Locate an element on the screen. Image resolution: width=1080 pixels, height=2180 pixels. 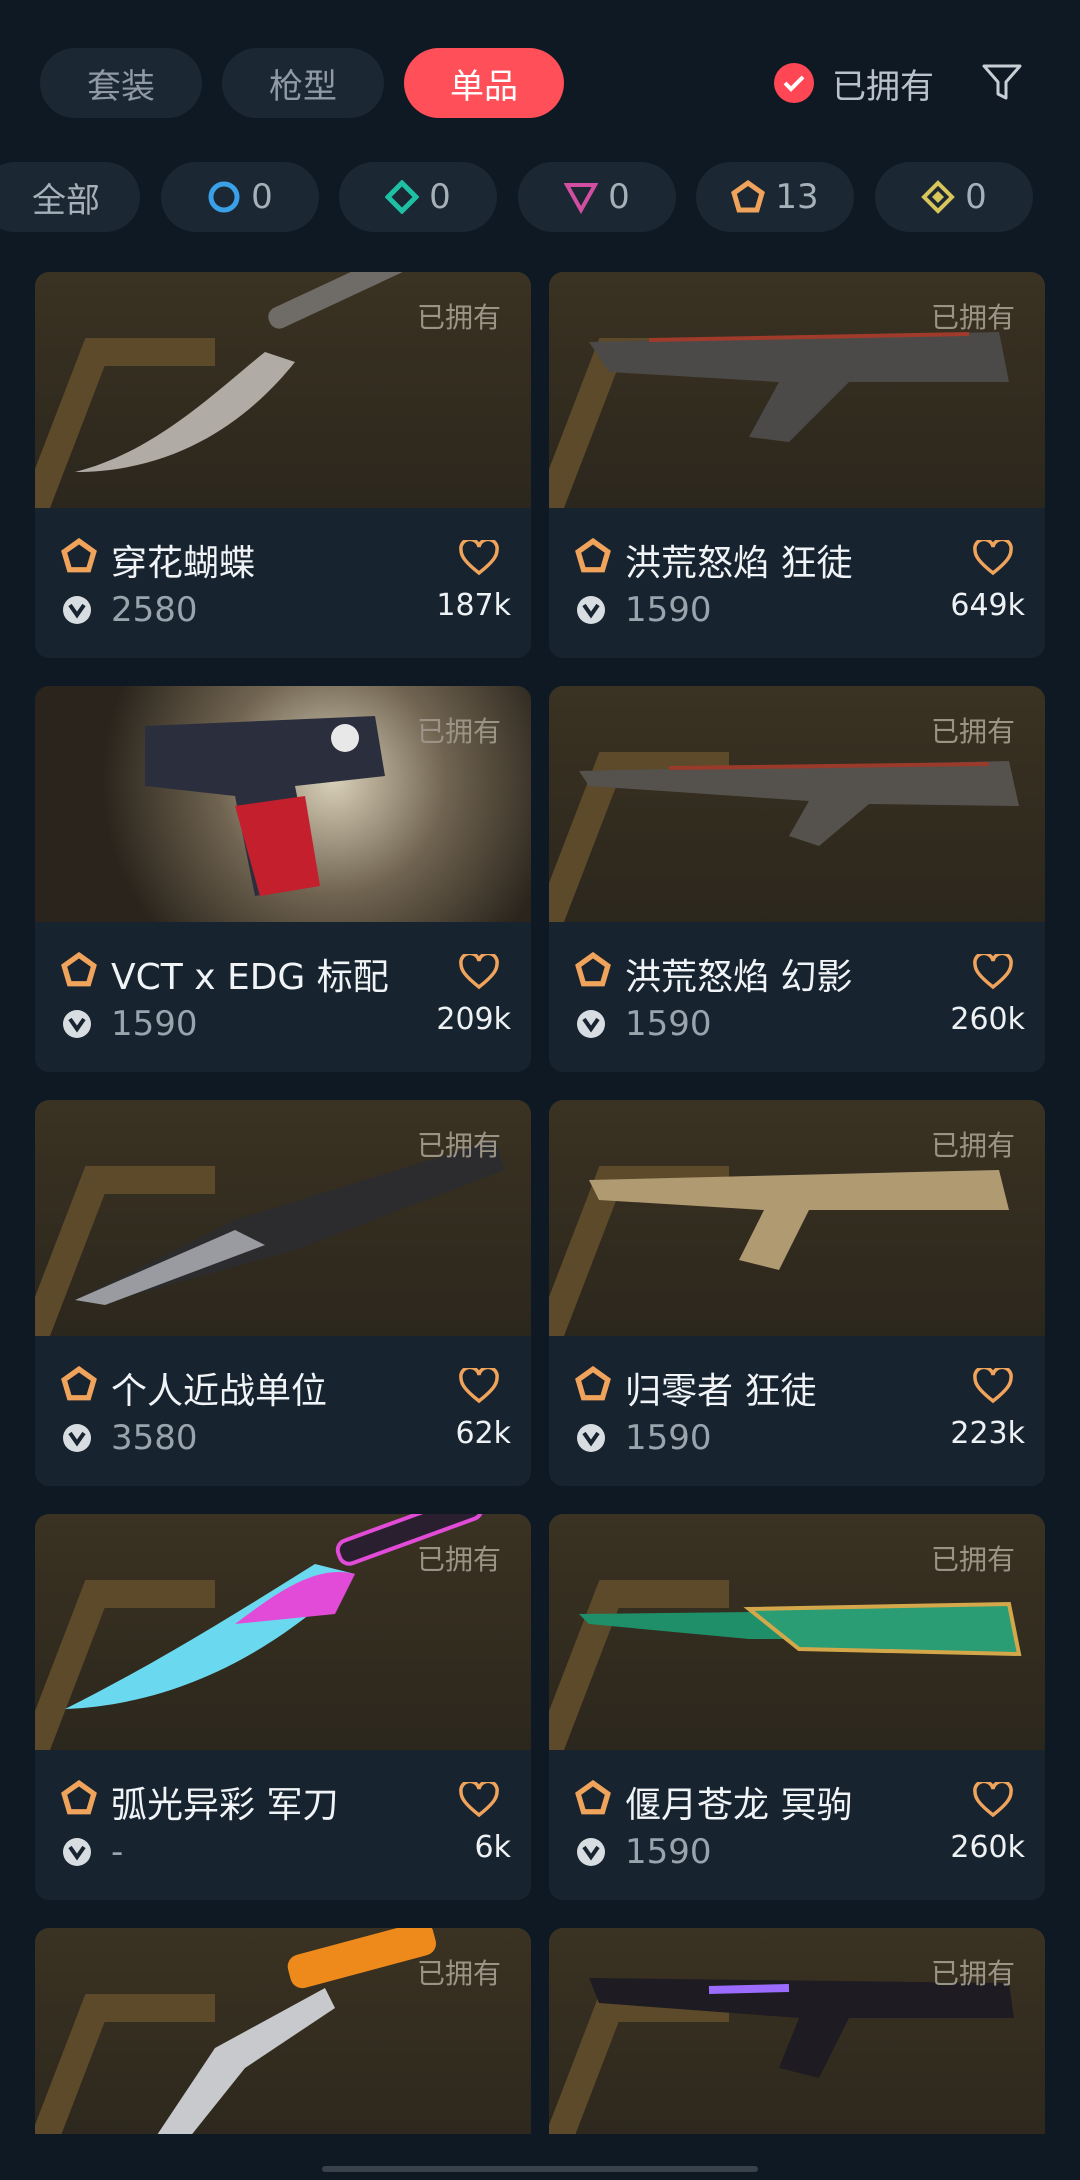
tier-chip-all: 全部 is located at coordinates (70, 197).